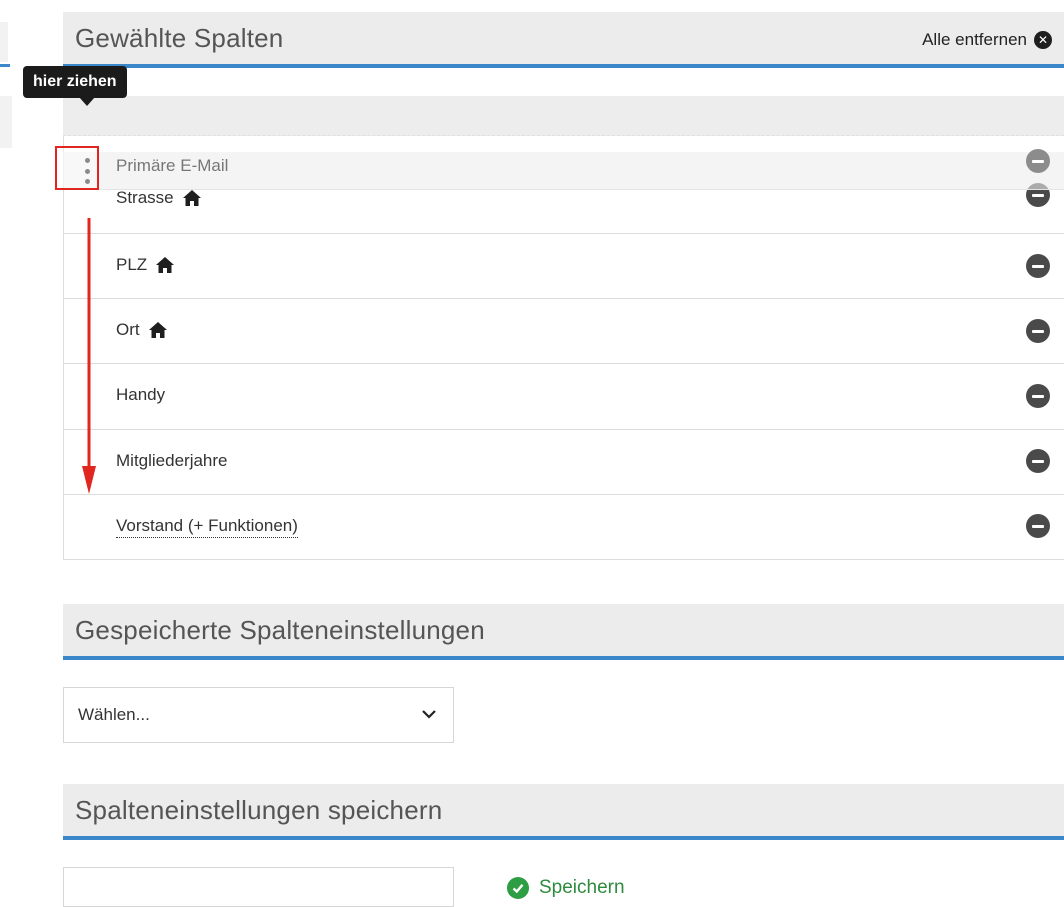  What do you see at coordinates (5, 65) in the screenshot?
I see `left-panel-accent` at bounding box center [5, 65].